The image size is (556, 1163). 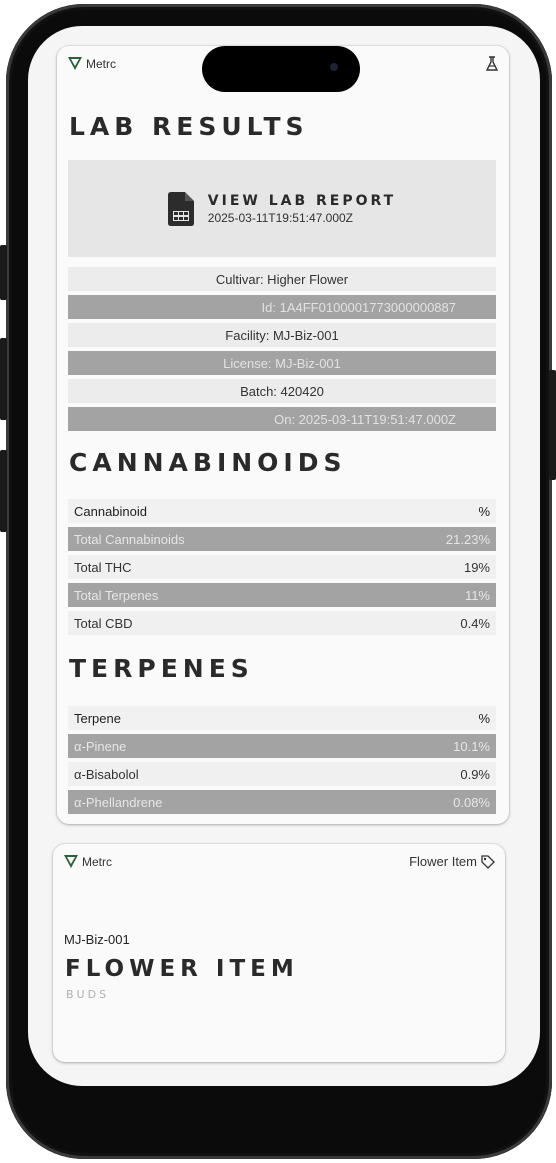 What do you see at coordinates (111, 511) in the screenshot?
I see `column-header: Cannabinoid` at bounding box center [111, 511].